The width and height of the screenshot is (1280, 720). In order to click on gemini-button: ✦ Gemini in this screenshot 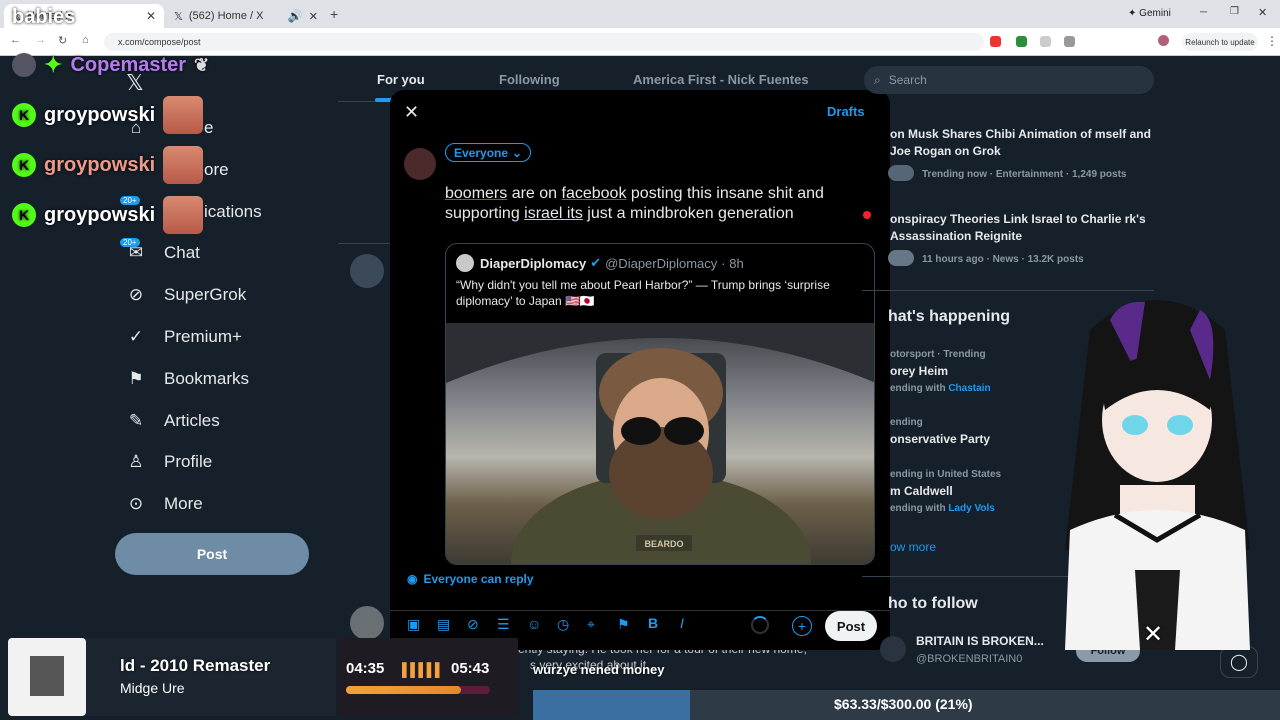, I will do `click(1149, 13)`.